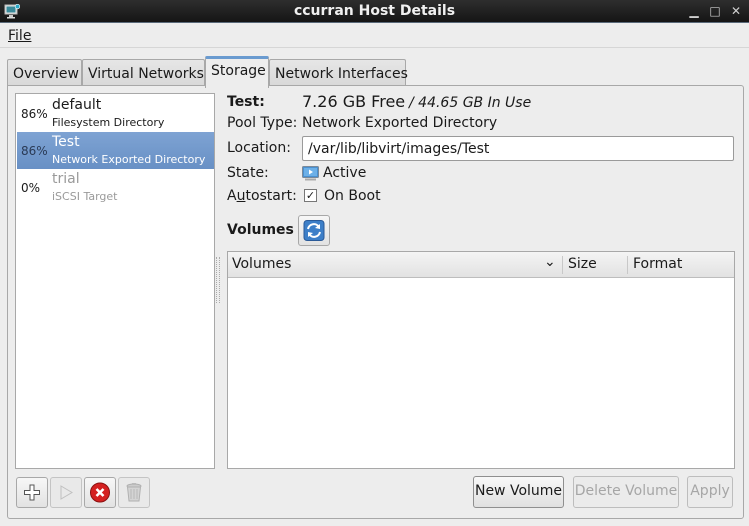 The image size is (749, 526). I want to click on state-active-icon, so click(310, 173).